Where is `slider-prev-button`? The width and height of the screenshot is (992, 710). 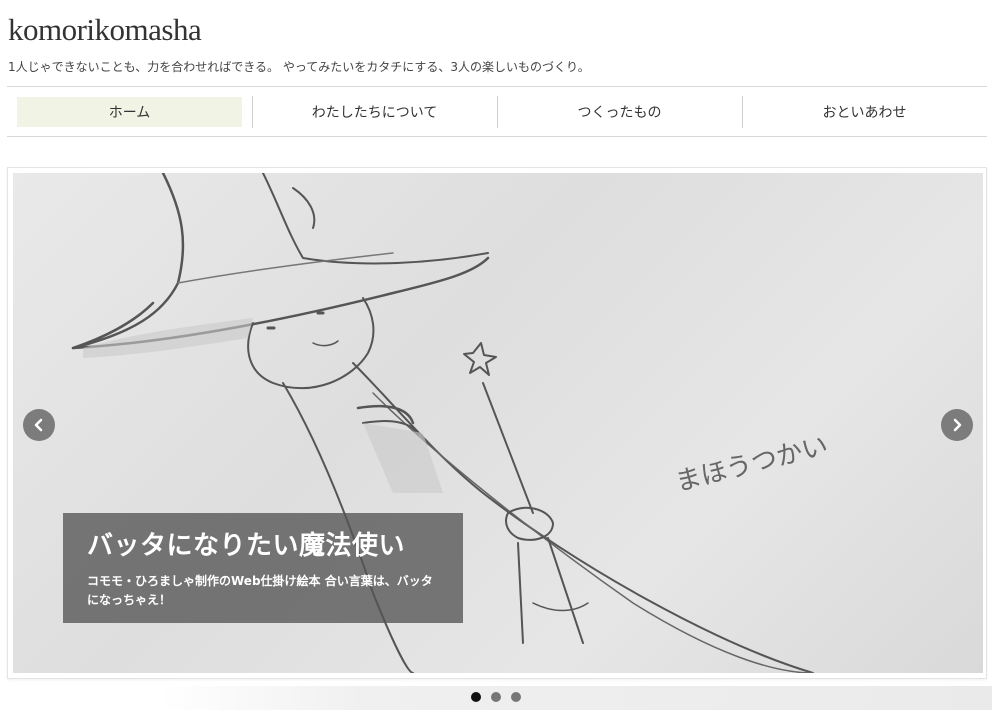 slider-prev-button is located at coordinates (39, 425).